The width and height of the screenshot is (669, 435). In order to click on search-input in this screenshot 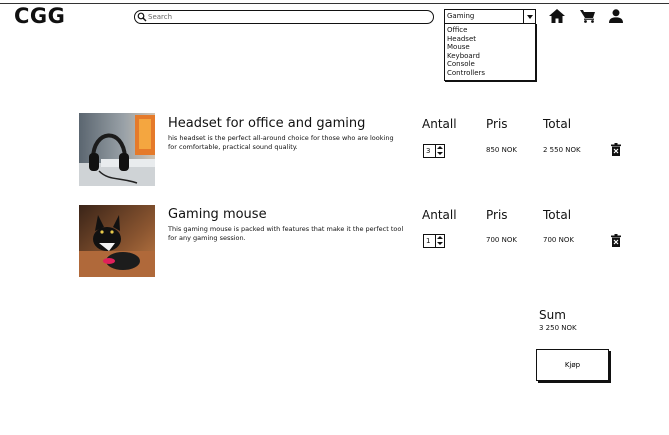, I will do `click(287, 17)`.